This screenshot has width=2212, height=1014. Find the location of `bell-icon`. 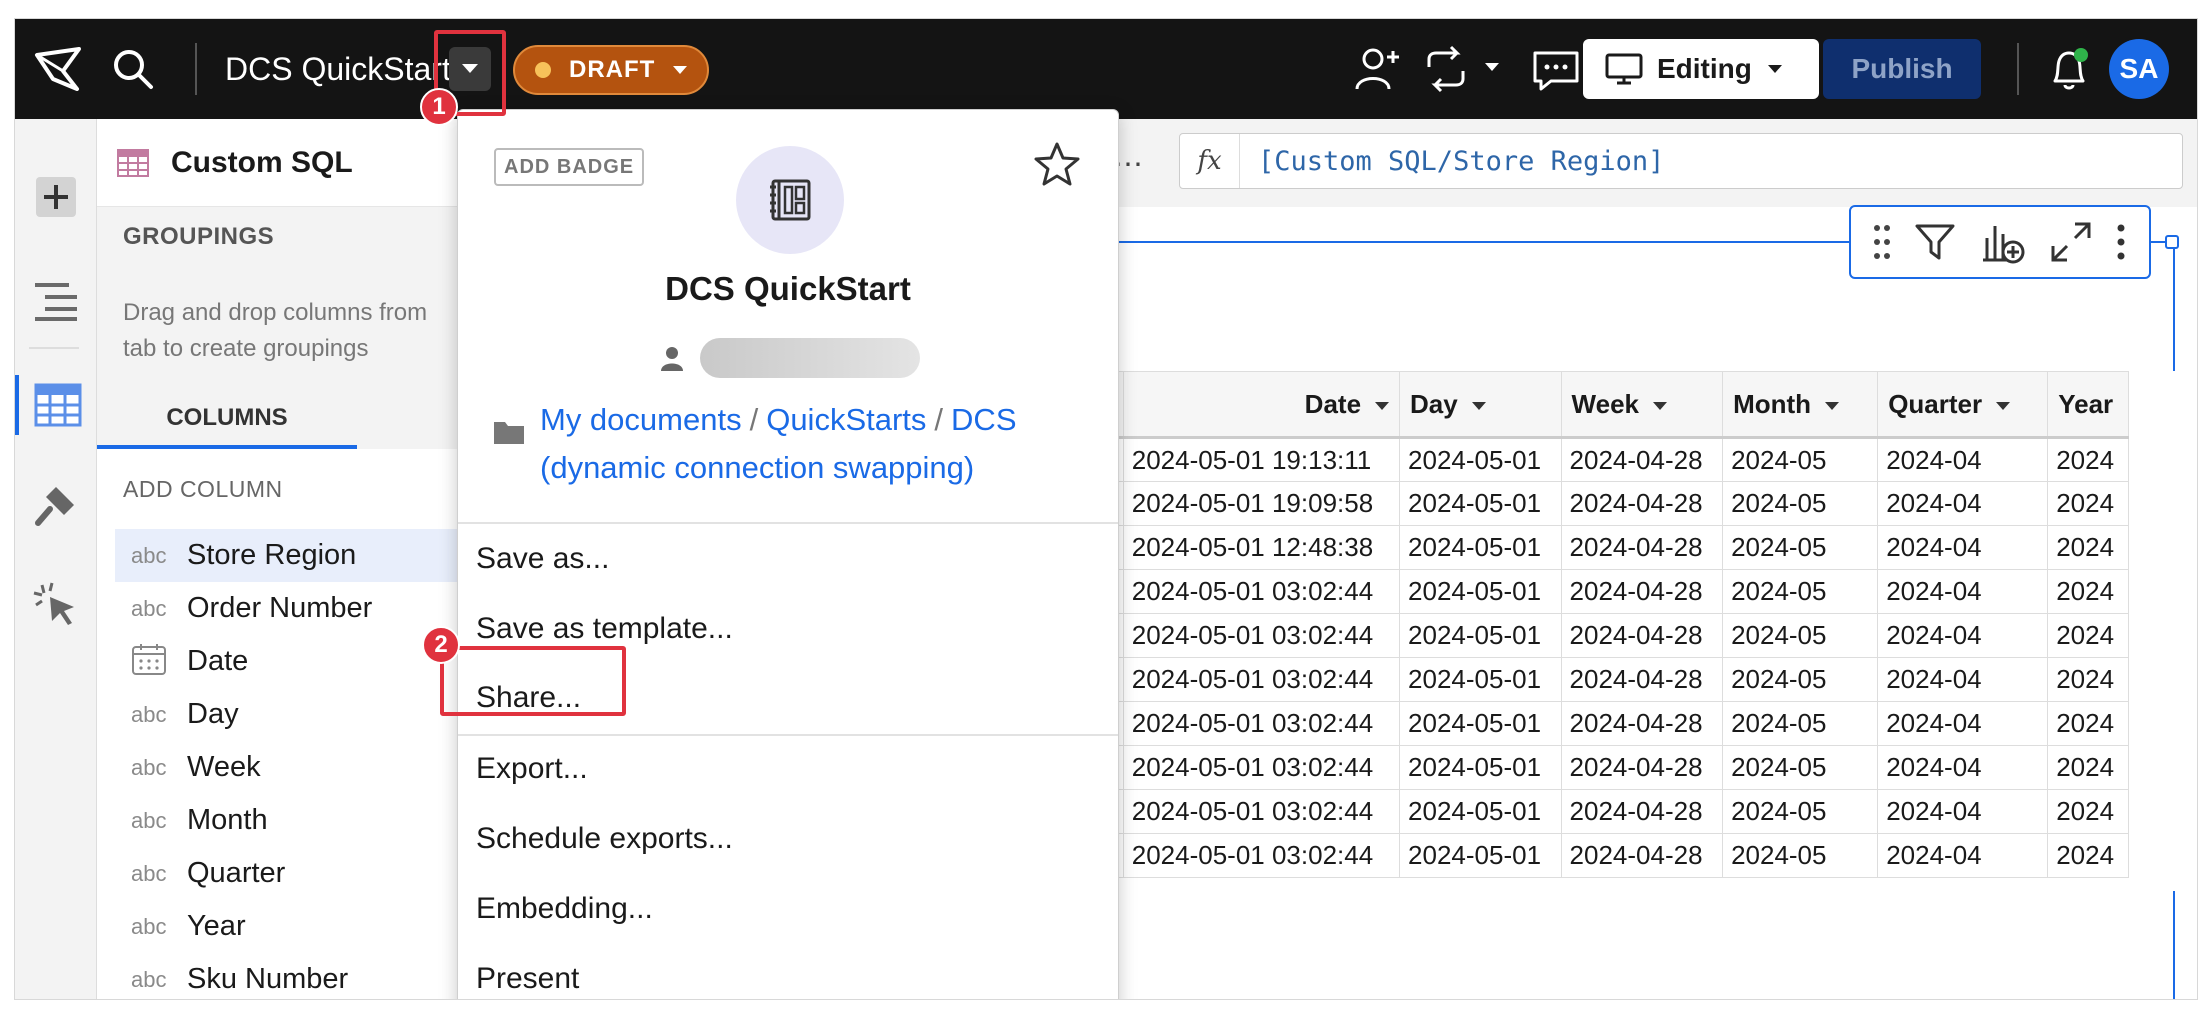

bell-icon is located at coordinates (2069, 69).